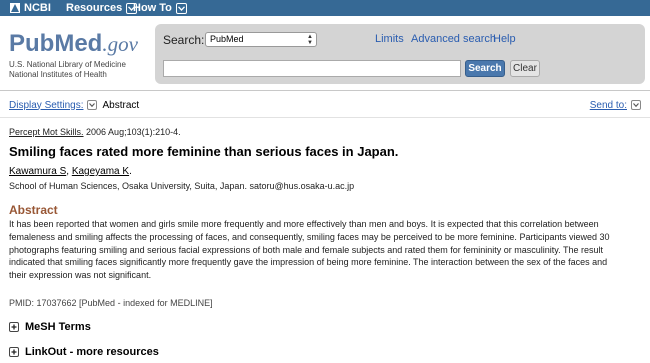 The image size is (650, 363). What do you see at coordinates (92, 352) in the screenshot?
I see `linkout-label: LinkOut - more resources` at bounding box center [92, 352].